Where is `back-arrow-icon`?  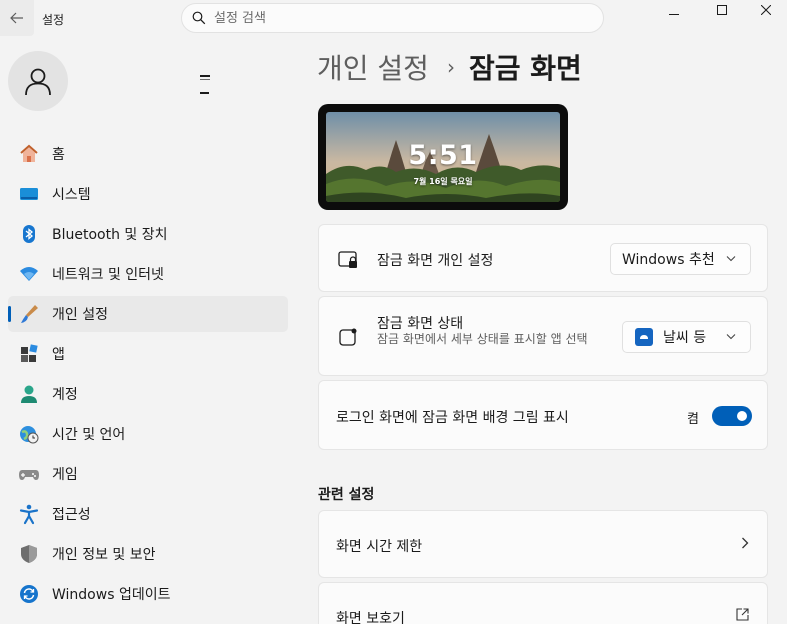 back-arrow-icon is located at coordinates (16, 18).